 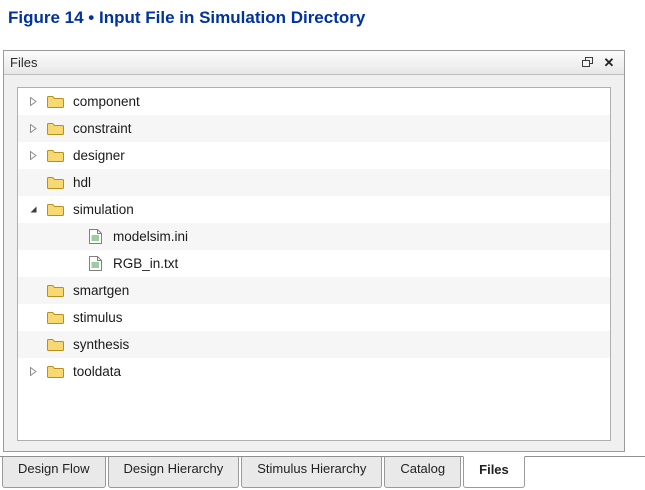 I want to click on tree-item-label: constraint, so click(x=102, y=128).